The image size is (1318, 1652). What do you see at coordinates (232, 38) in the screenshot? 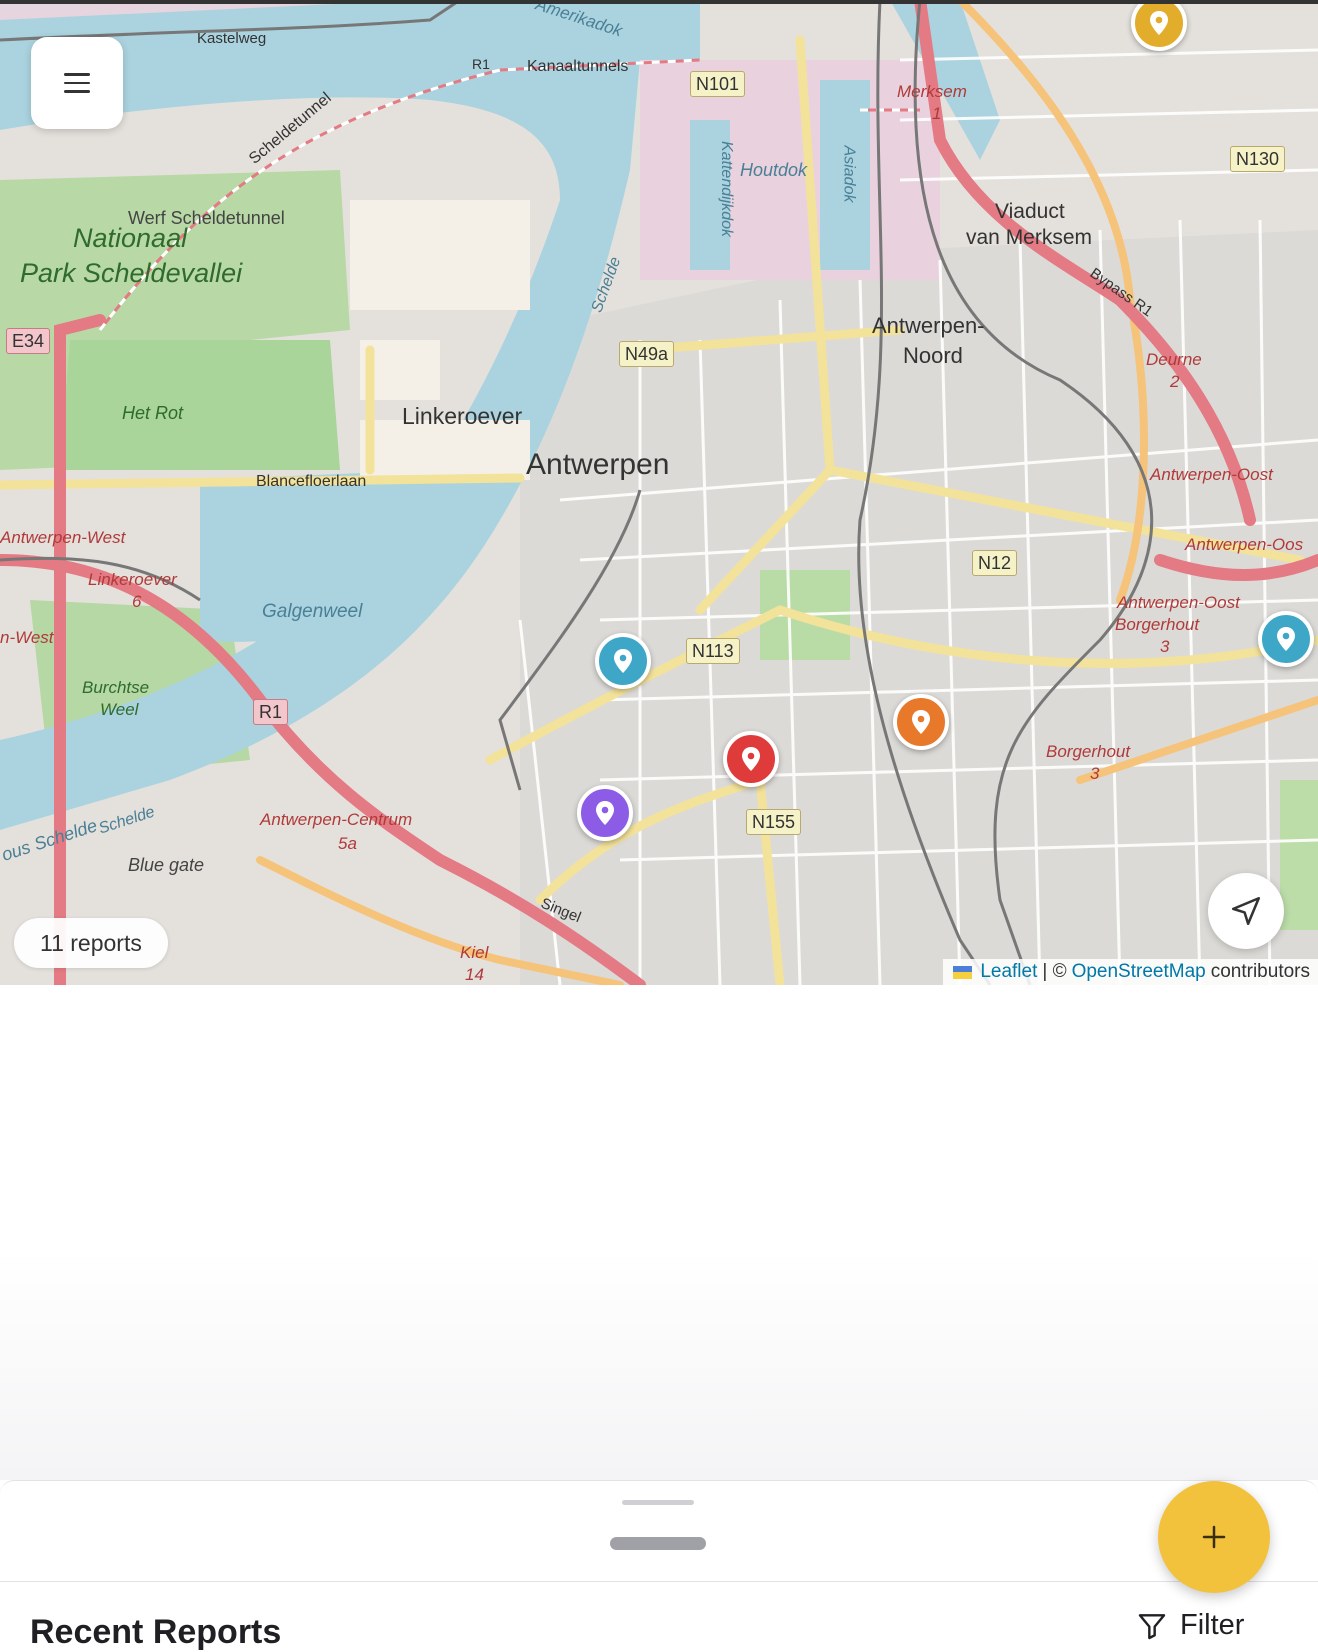
I see `label-kastelweg: Kastelweg` at bounding box center [232, 38].